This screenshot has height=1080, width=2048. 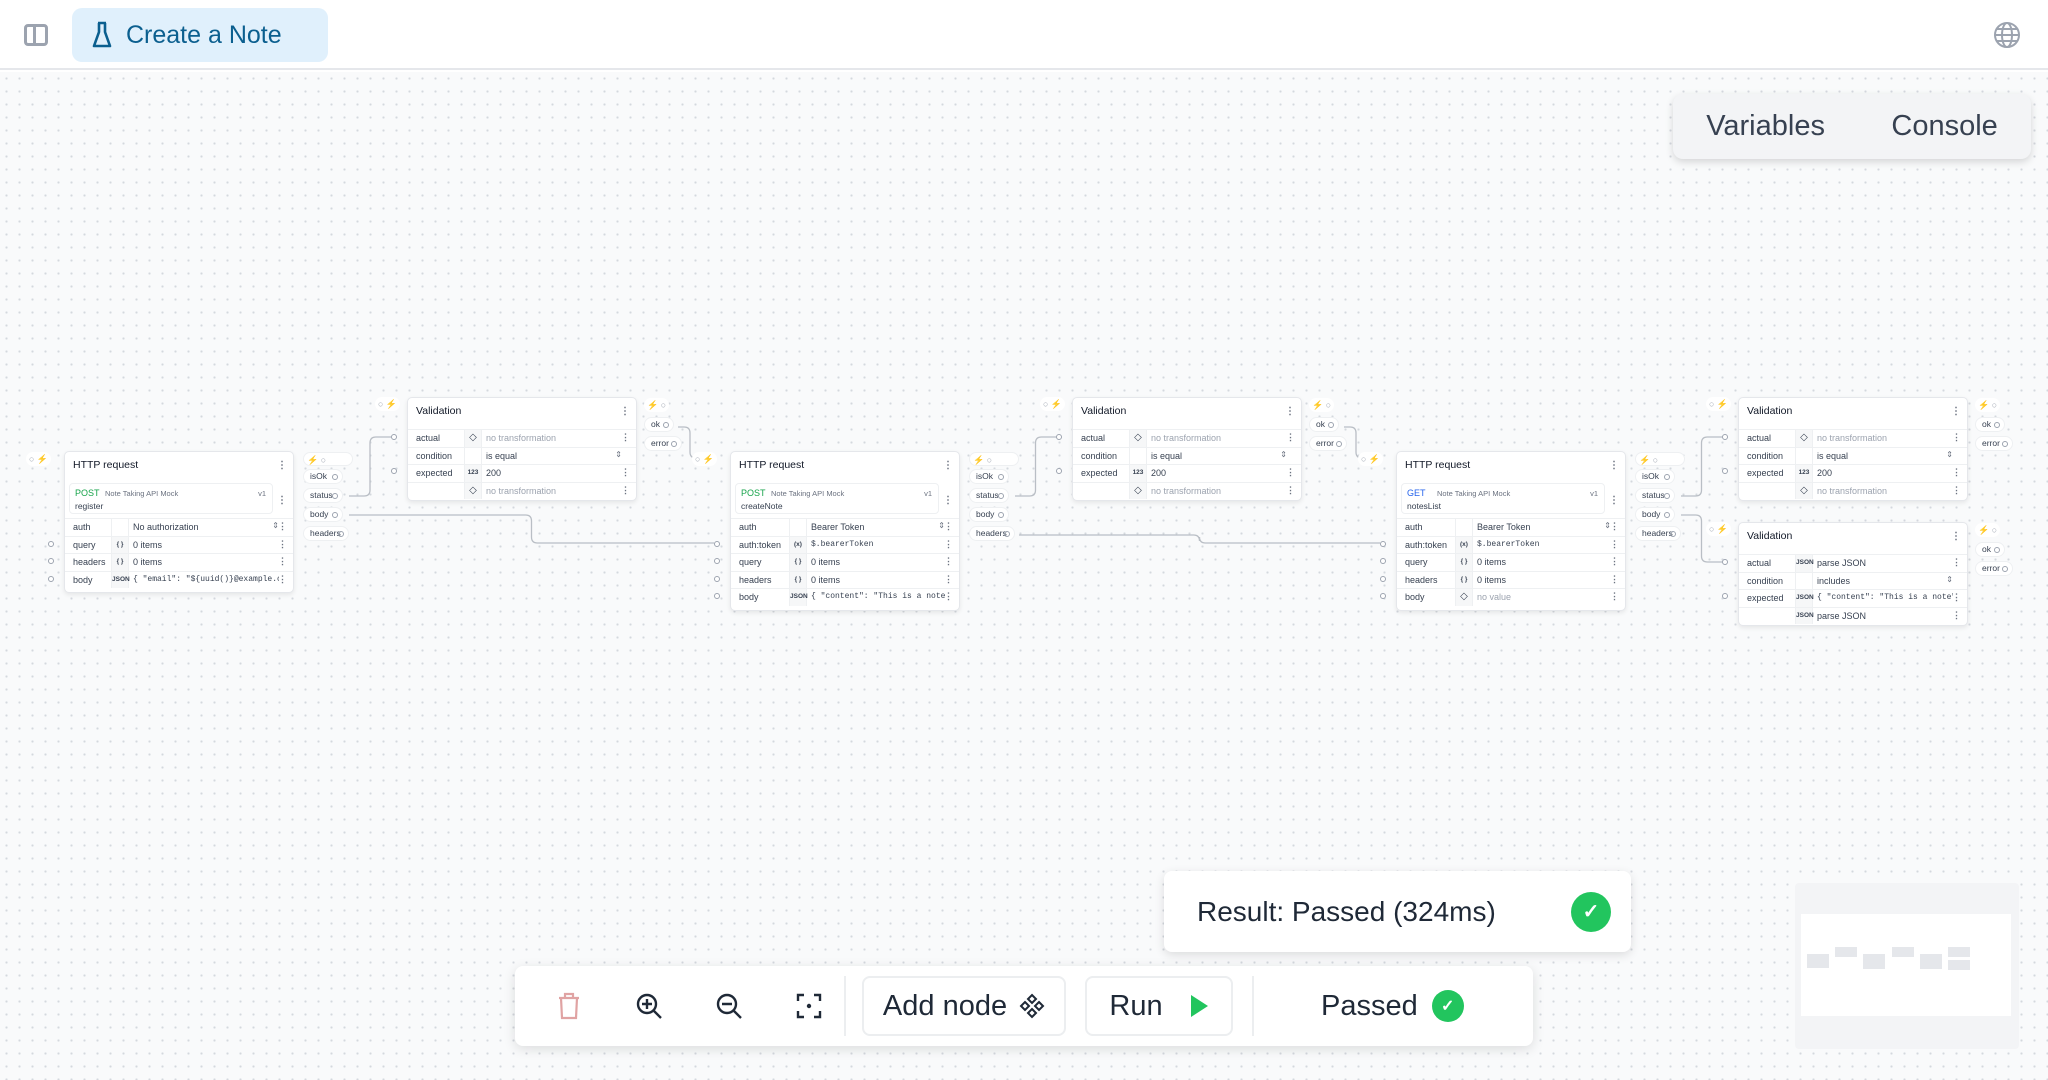 I want to click on trash-icon, so click(x=569, y=1006).